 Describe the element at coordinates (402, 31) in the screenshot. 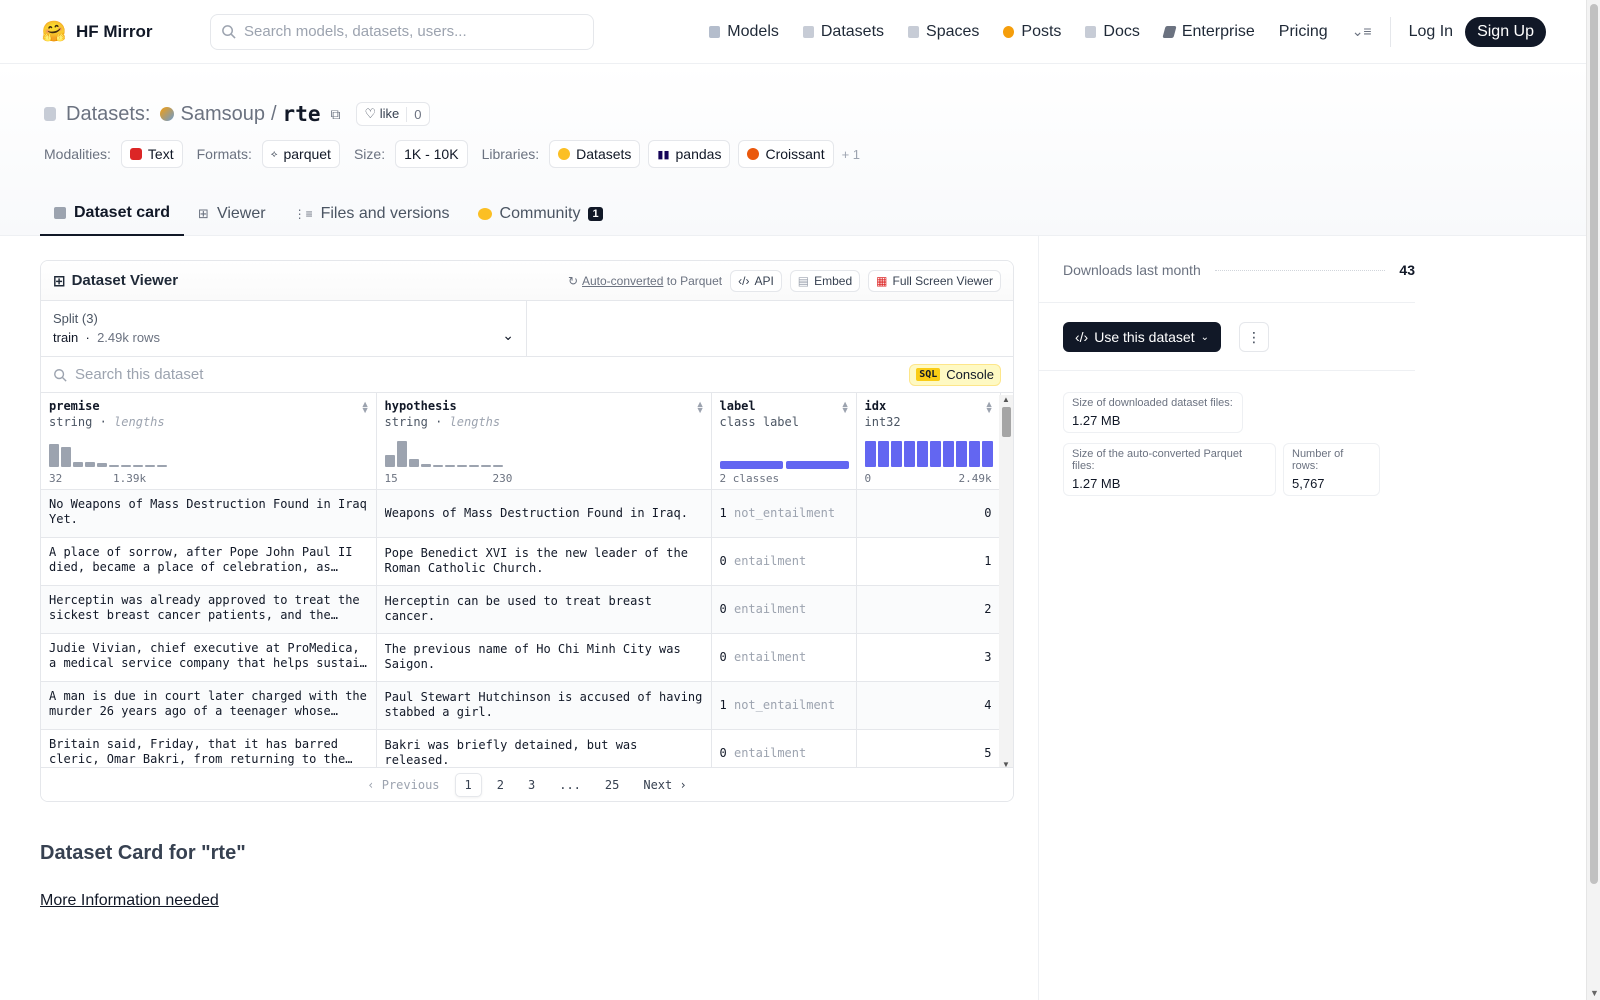

I see `global-search` at that location.